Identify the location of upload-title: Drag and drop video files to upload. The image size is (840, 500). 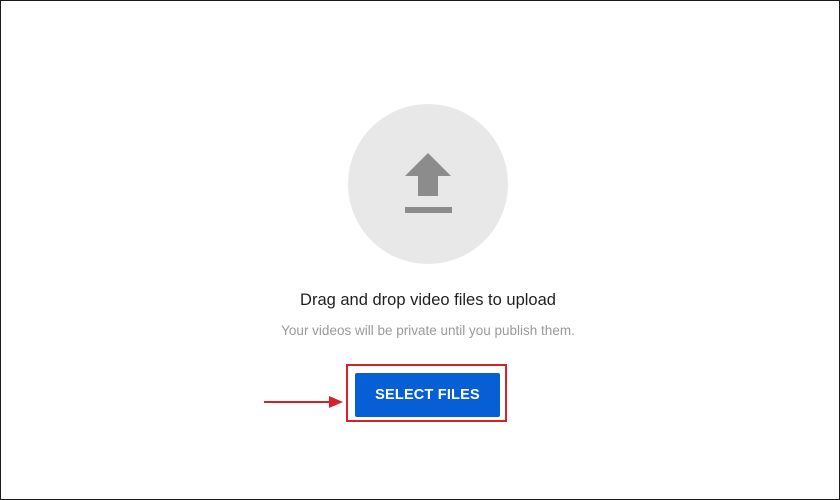
(428, 300).